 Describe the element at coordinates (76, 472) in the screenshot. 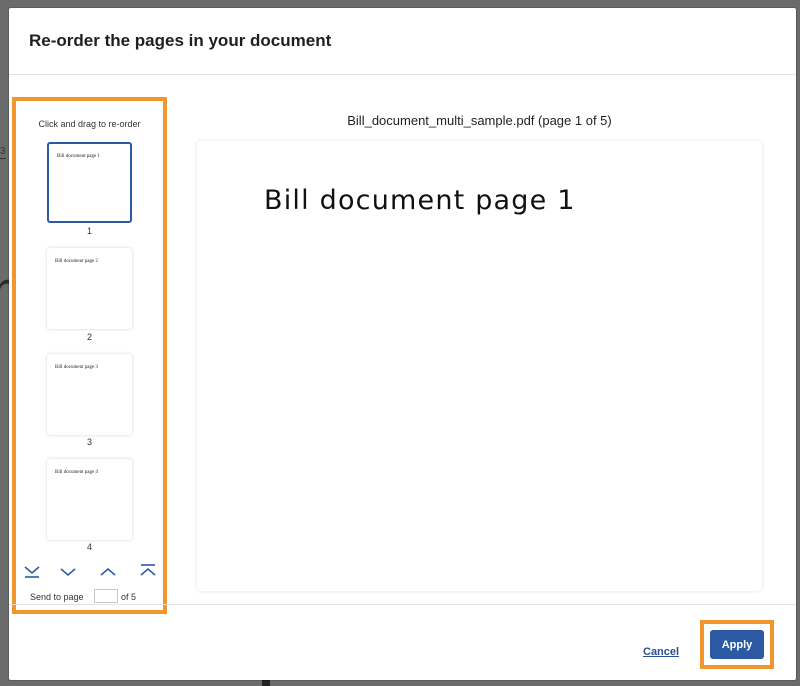

I see `thumbnail-text: Bill document page 4` at that location.